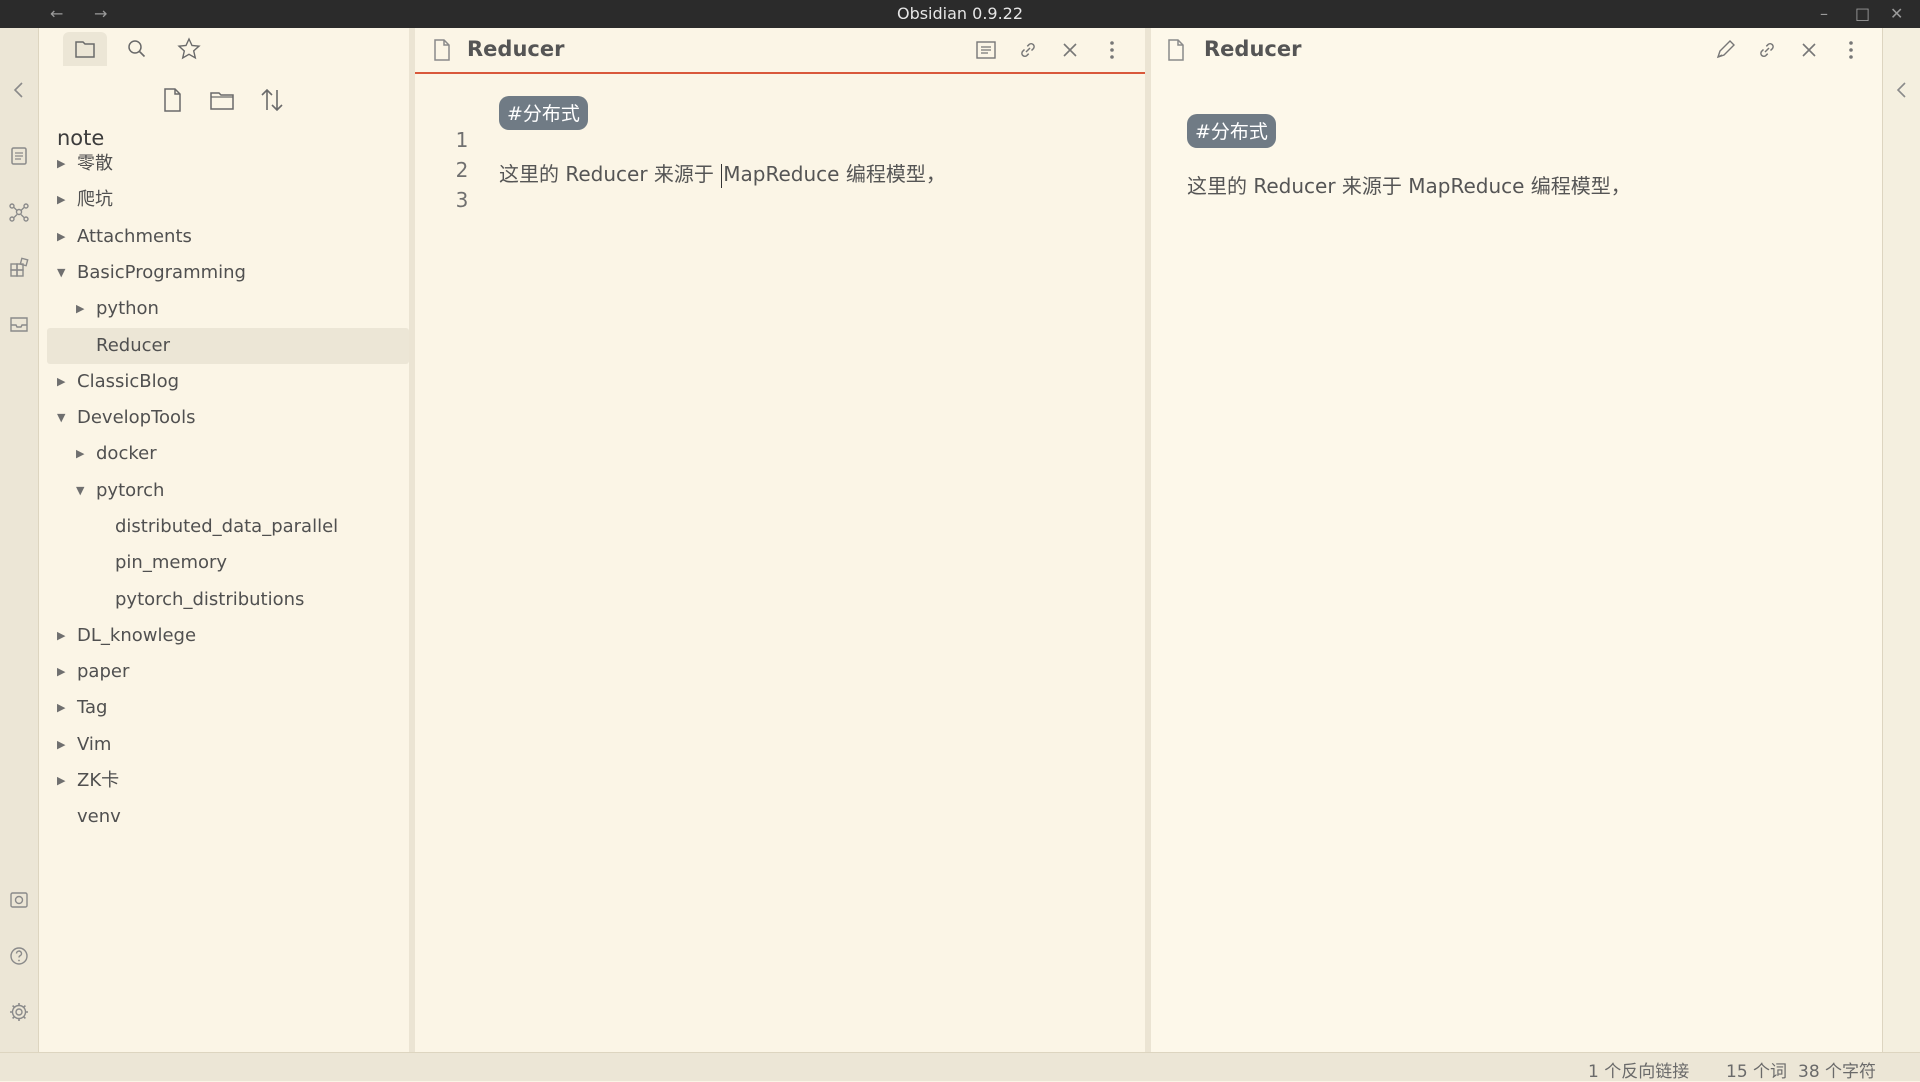 This screenshot has width=1920, height=1082. I want to click on tree-folder: ▼ pytorch, so click(228, 491).